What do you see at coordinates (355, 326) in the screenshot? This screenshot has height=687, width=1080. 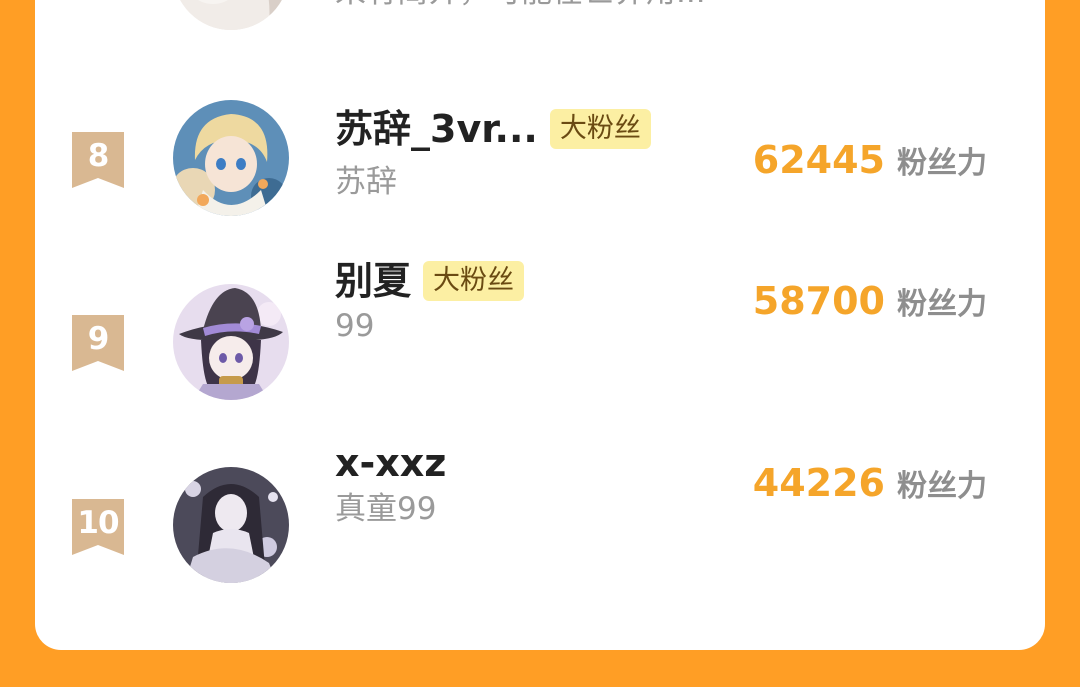 I see `user-signature: 99` at bounding box center [355, 326].